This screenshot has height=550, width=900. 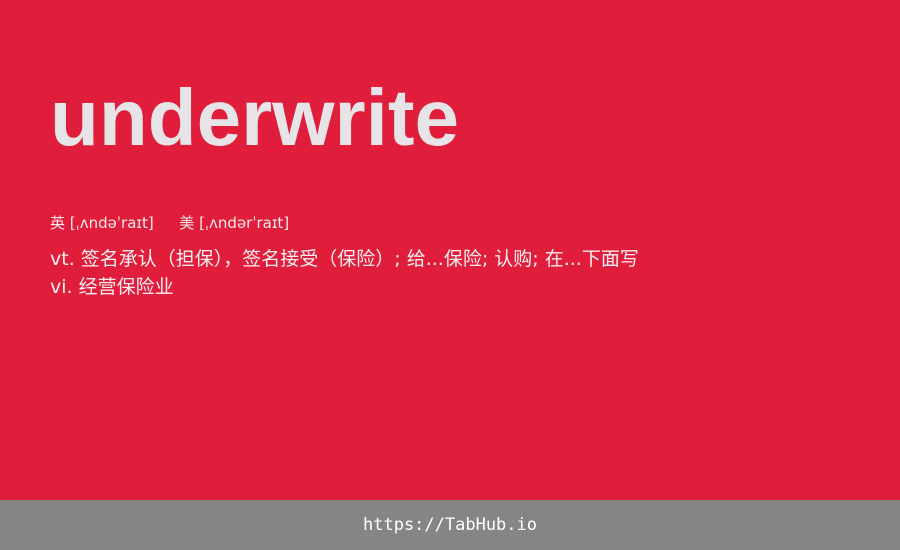 I want to click on headword: underwrite, so click(x=254, y=117).